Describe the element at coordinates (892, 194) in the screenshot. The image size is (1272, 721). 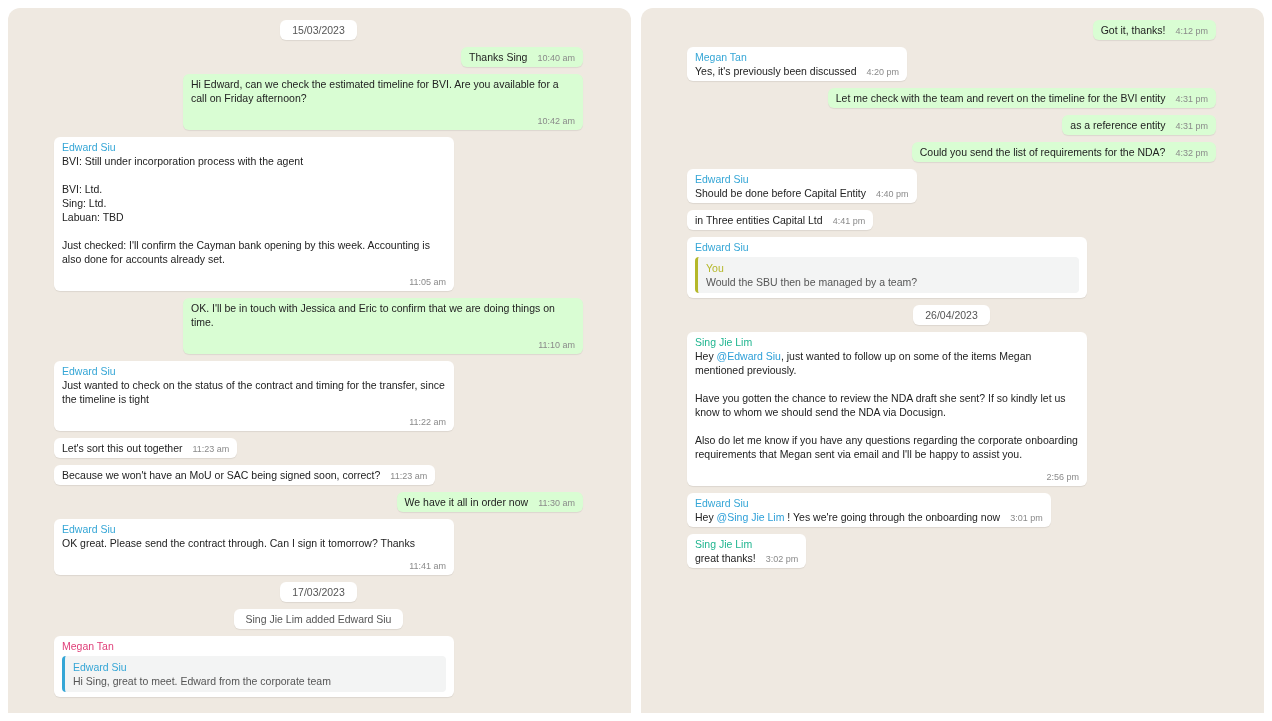
I see `message-time: 4:40 pm` at that location.